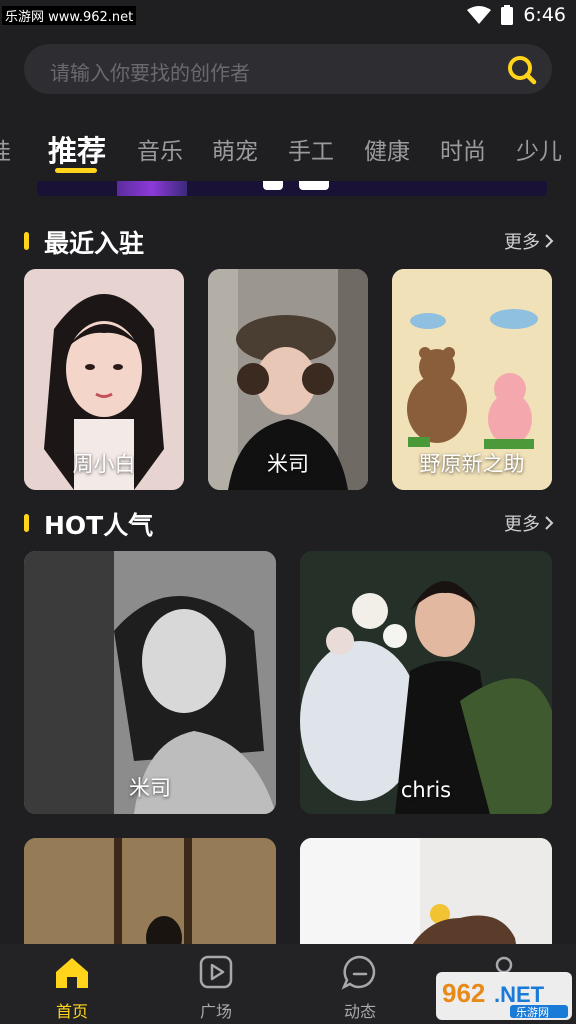 This screenshot has width=576, height=1024. What do you see at coordinates (479, 15) in the screenshot?
I see `wifi-icon` at bounding box center [479, 15].